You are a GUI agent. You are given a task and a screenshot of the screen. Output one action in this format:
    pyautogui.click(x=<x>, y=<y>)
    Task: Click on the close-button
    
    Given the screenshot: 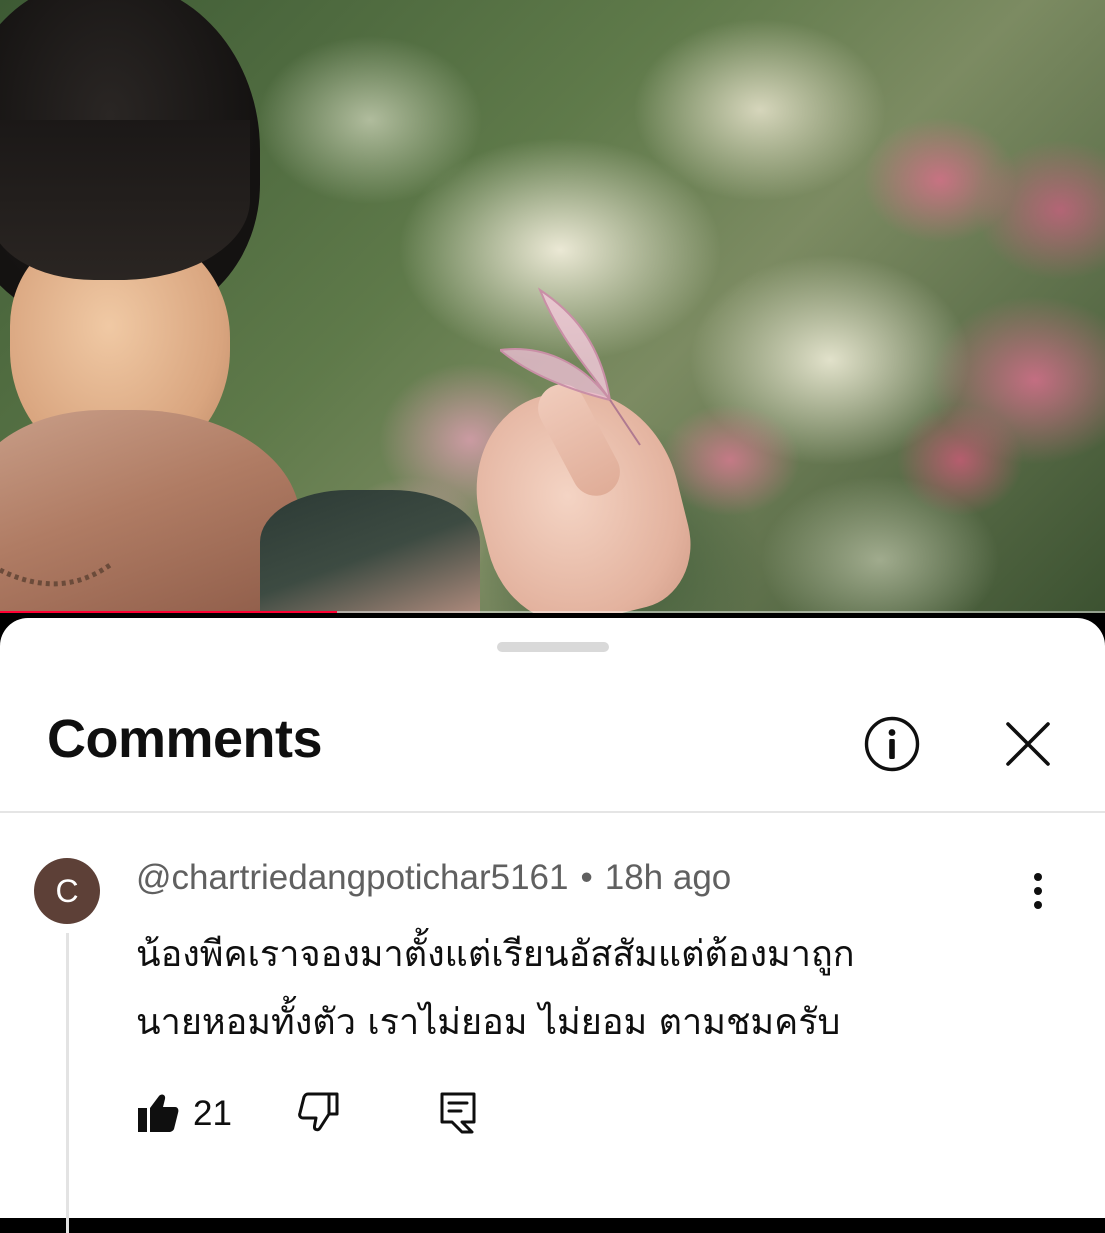 What is the action you would take?
    pyautogui.click(x=1028, y=744)
    